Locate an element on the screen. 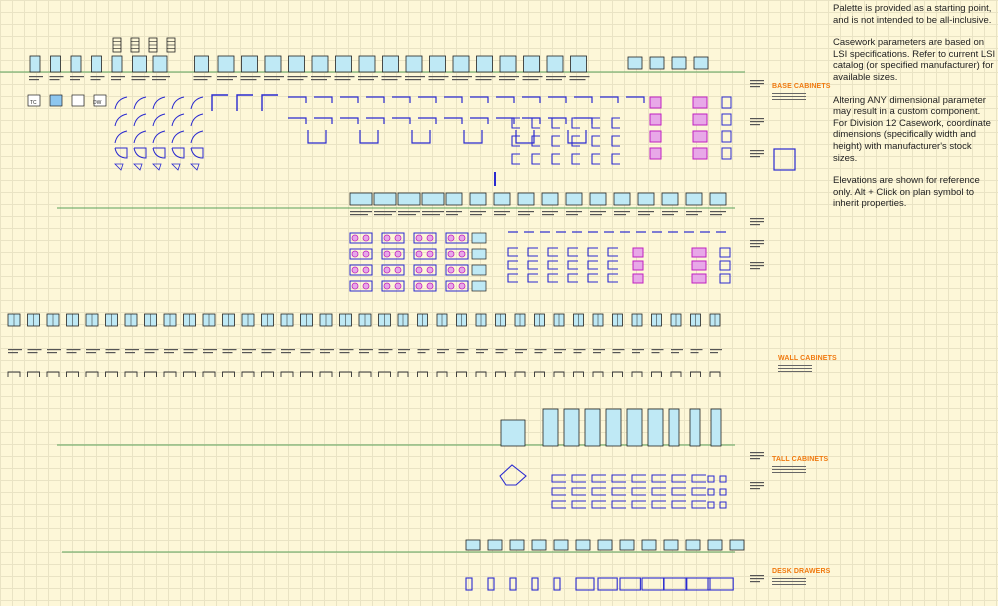  tall-cabinets-symbols is located at coordinates (631, 458).